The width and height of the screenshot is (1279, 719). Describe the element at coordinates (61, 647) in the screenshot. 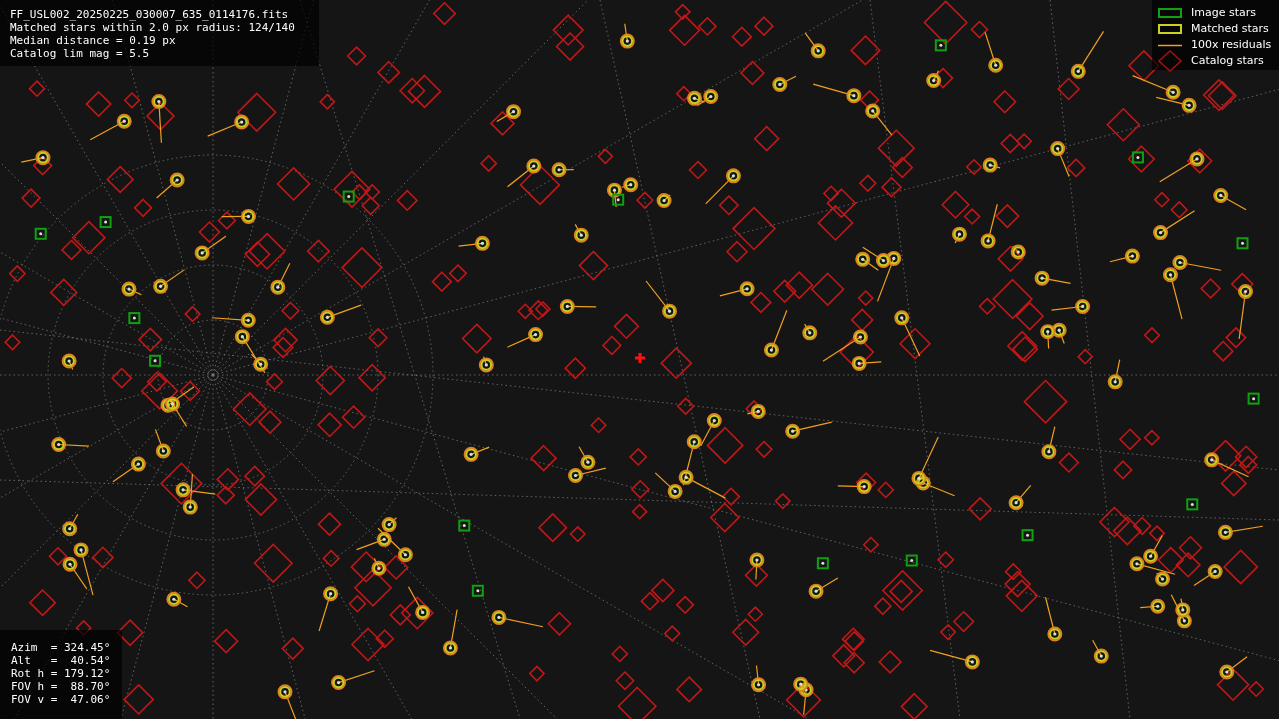

I see `pointing-text: Azim = 324.45°` at that location.